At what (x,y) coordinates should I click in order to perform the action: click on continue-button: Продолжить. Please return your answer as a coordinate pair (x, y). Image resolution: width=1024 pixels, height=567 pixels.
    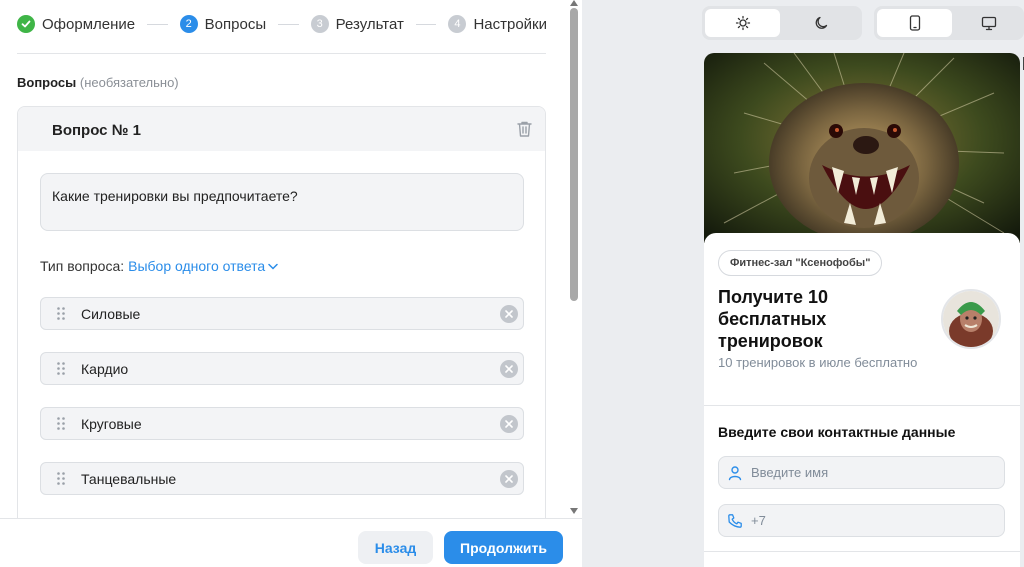
    Looking at the image, I should click on (503, 547).